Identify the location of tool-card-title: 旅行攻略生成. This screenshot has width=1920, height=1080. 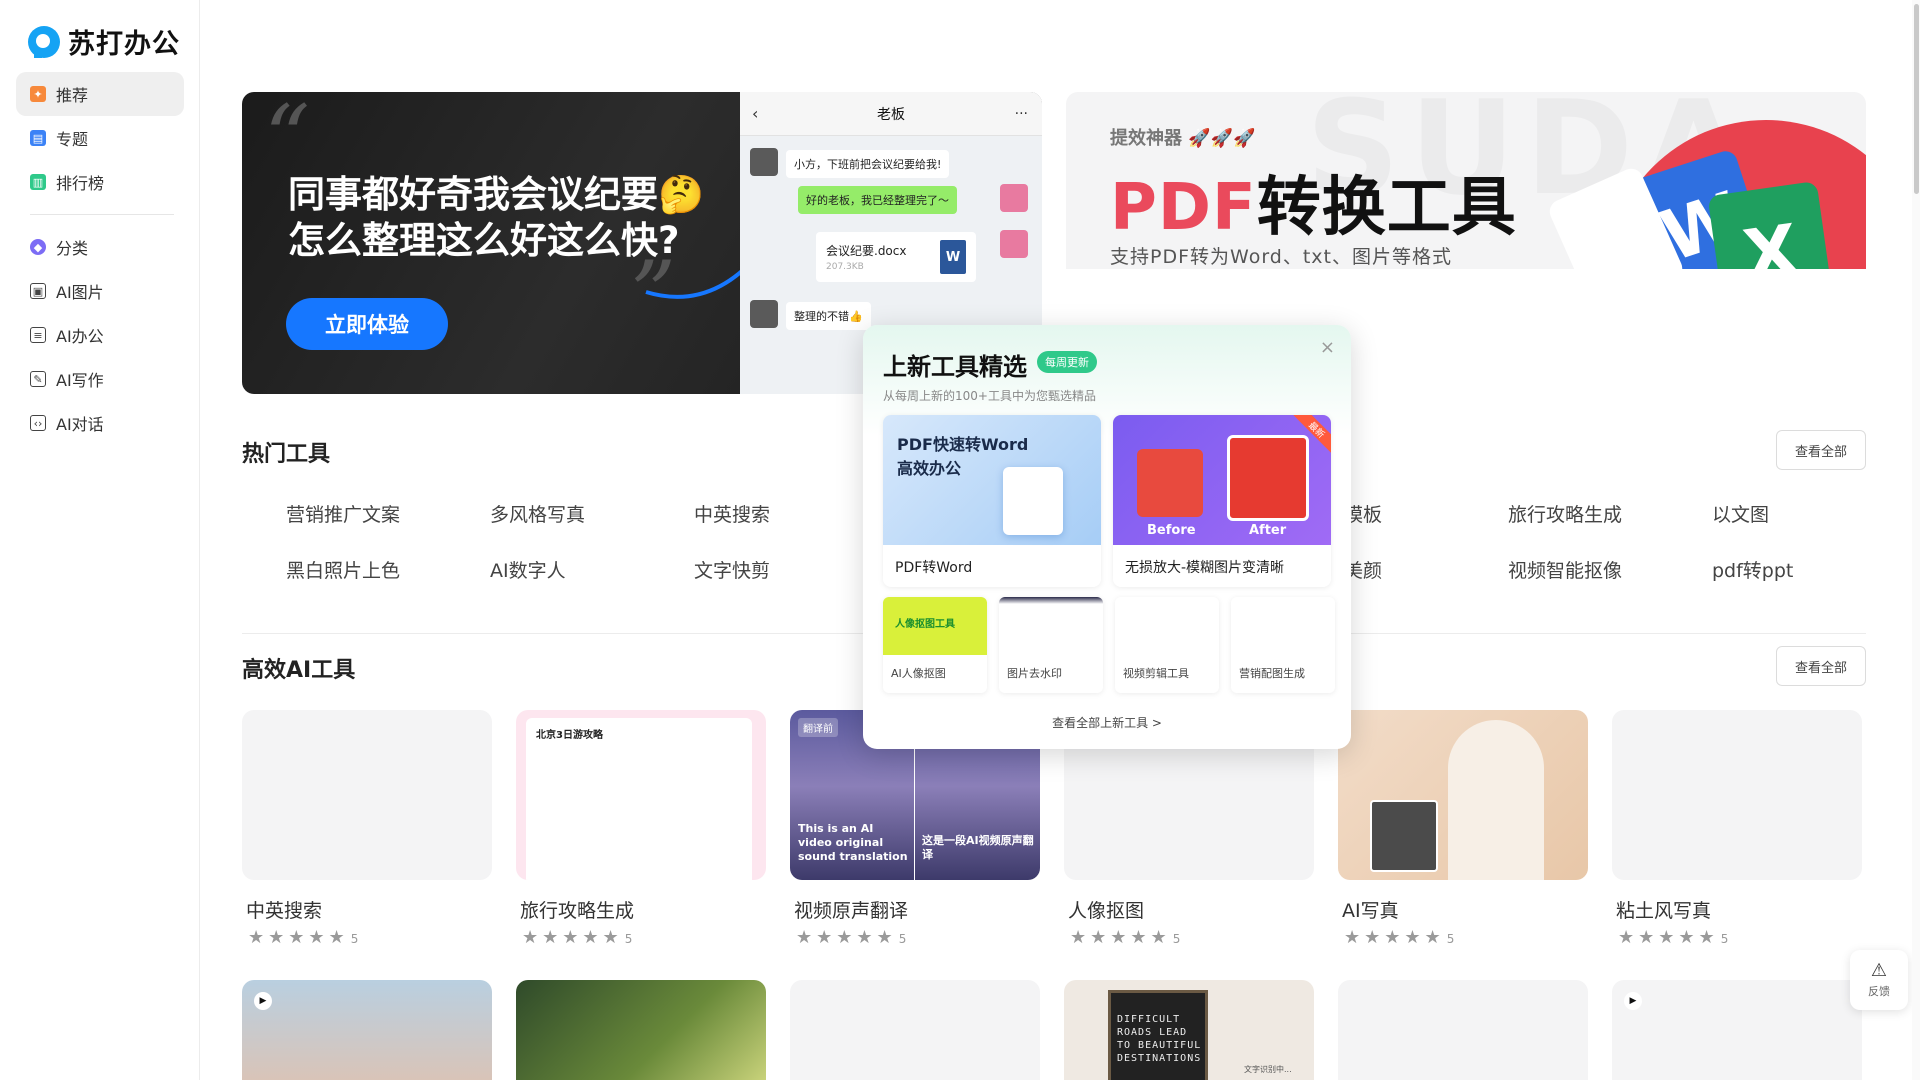
(577, 911).